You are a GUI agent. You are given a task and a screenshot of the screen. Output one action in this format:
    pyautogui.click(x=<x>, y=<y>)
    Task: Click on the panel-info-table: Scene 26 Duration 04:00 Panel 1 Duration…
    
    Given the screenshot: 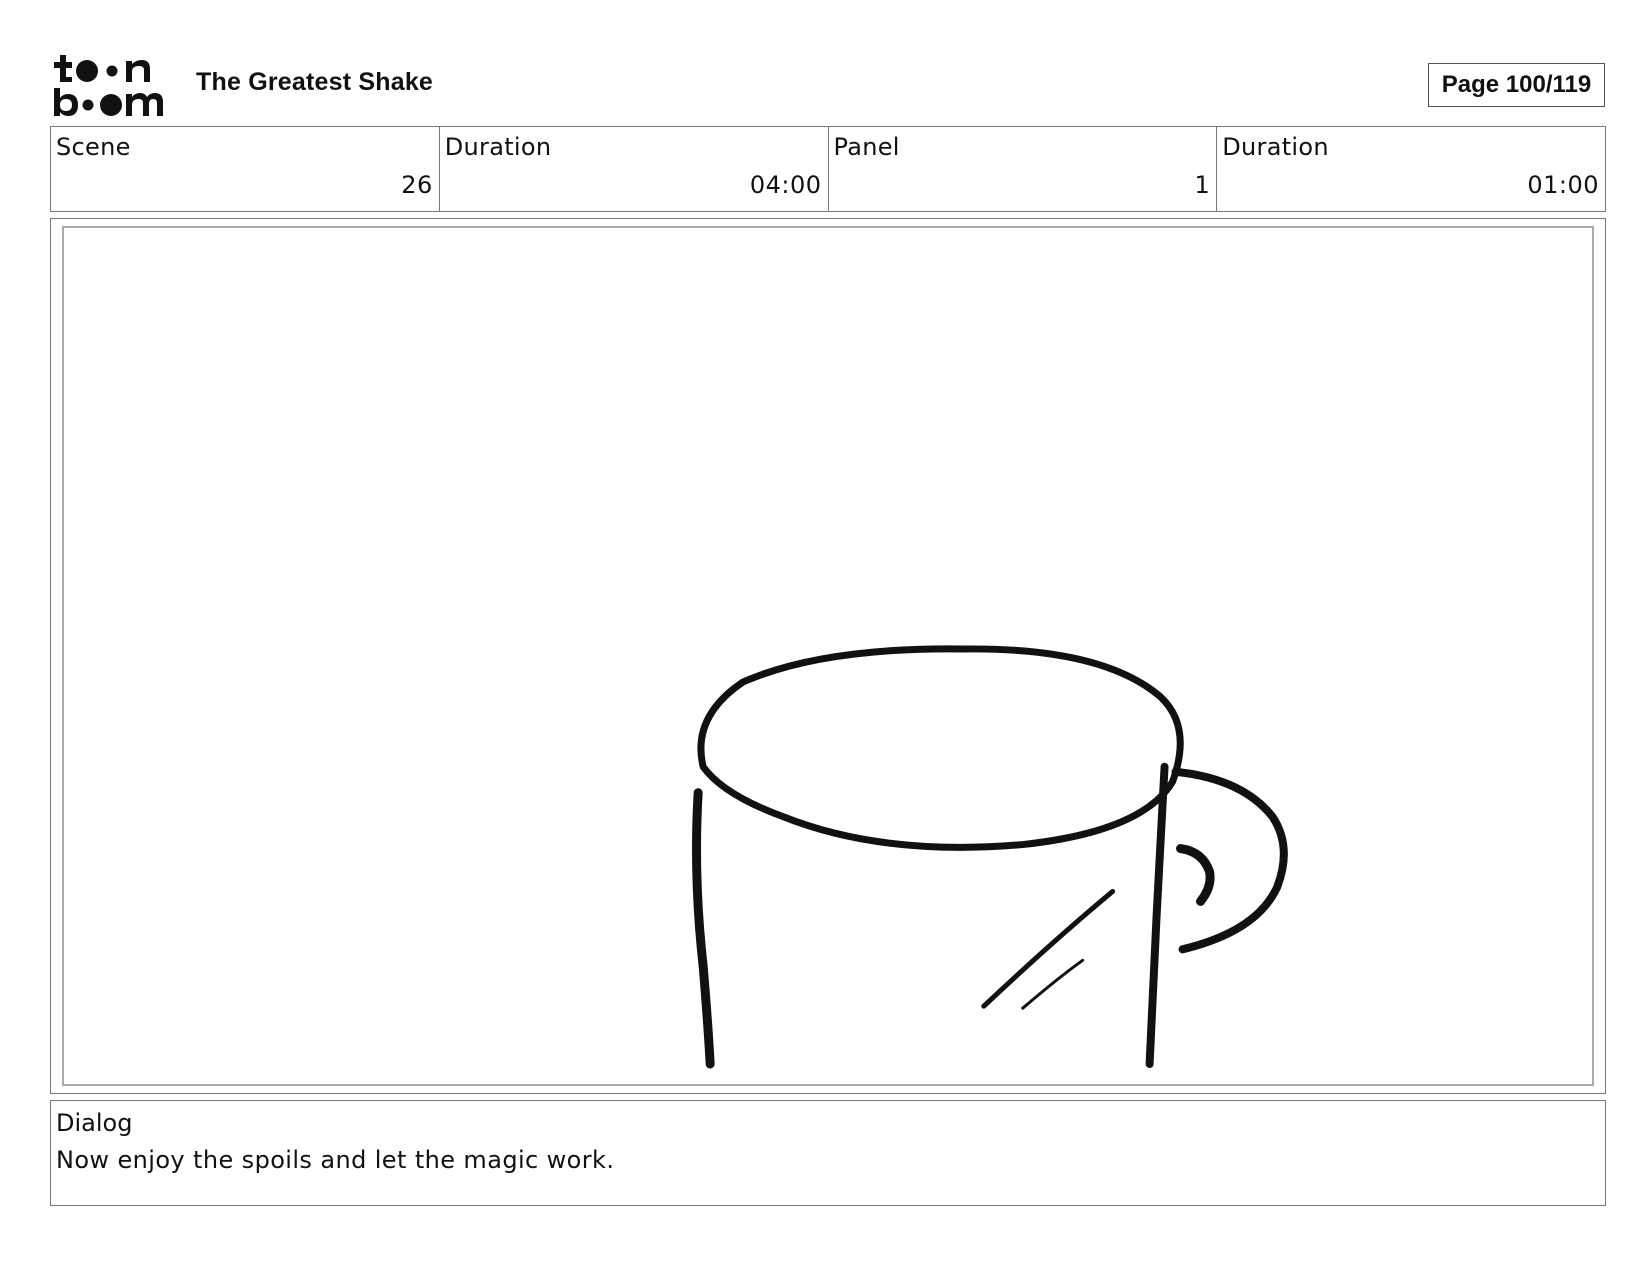 What is the action you would take?
    pyautogui.click(x=828, y=169)
    